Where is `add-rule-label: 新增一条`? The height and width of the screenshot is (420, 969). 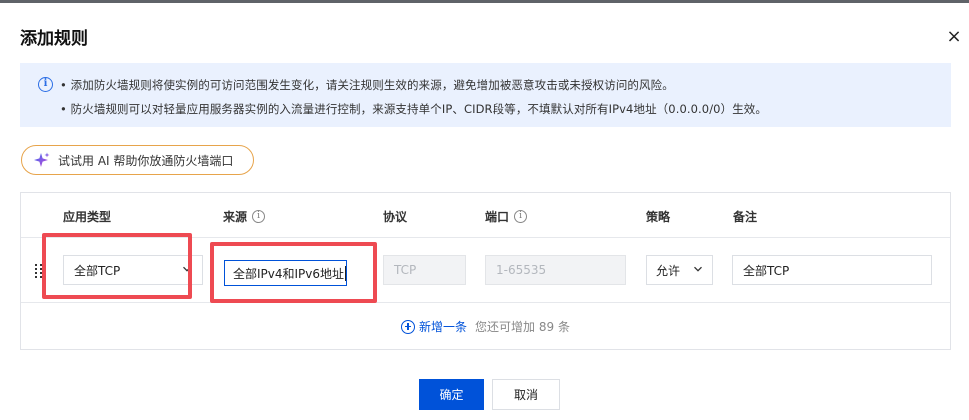 add-rule-label: 新增一条 is located at coordinates (443, 327).